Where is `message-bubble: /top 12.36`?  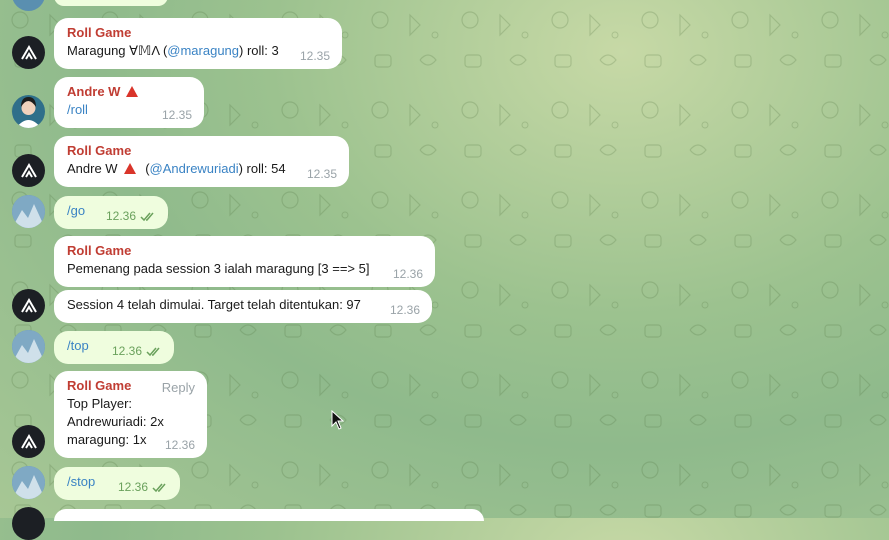 message-bubble: /top 12.36 is located at coordinates (114, 347).